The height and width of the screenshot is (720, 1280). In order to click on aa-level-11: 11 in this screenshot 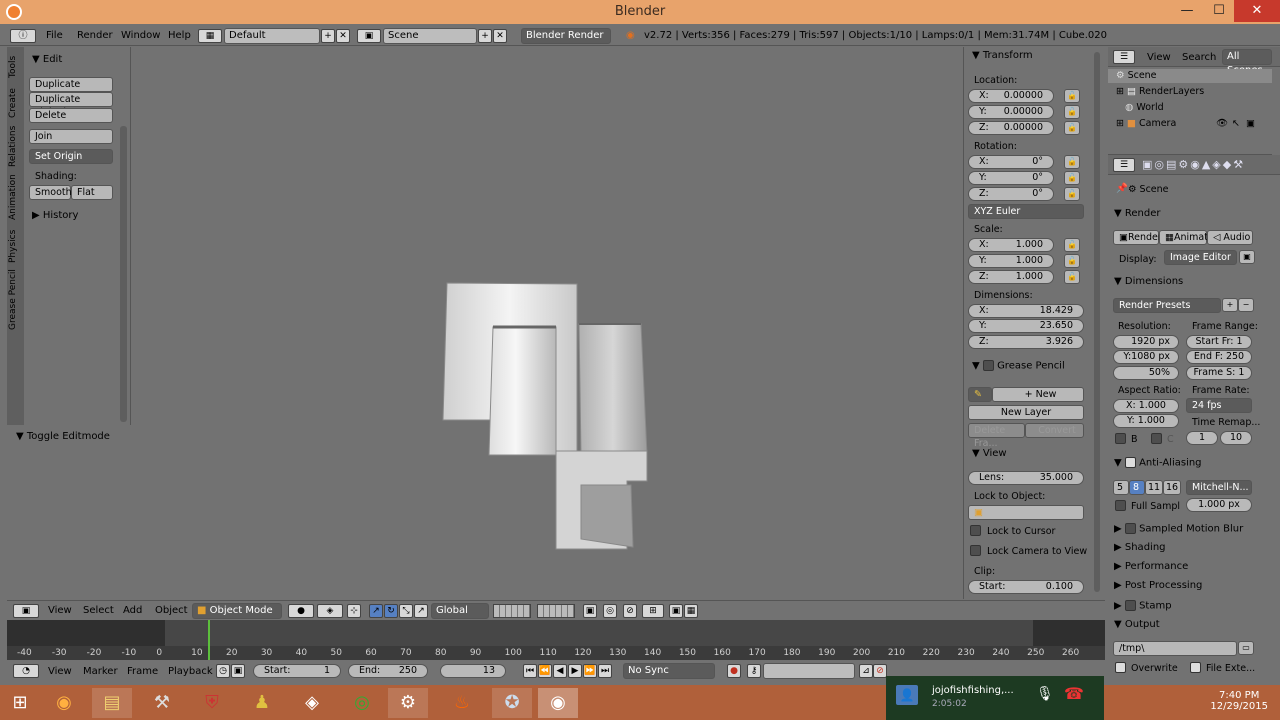, I will do `click(1154, 487)`.